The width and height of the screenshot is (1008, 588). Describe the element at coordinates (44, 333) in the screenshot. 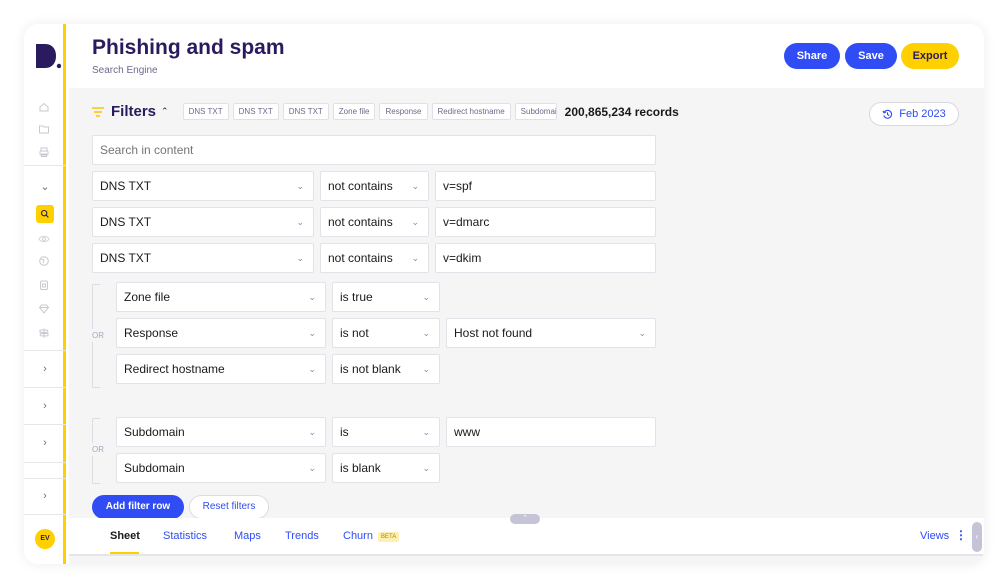

I see `signpost-icon` at that location.